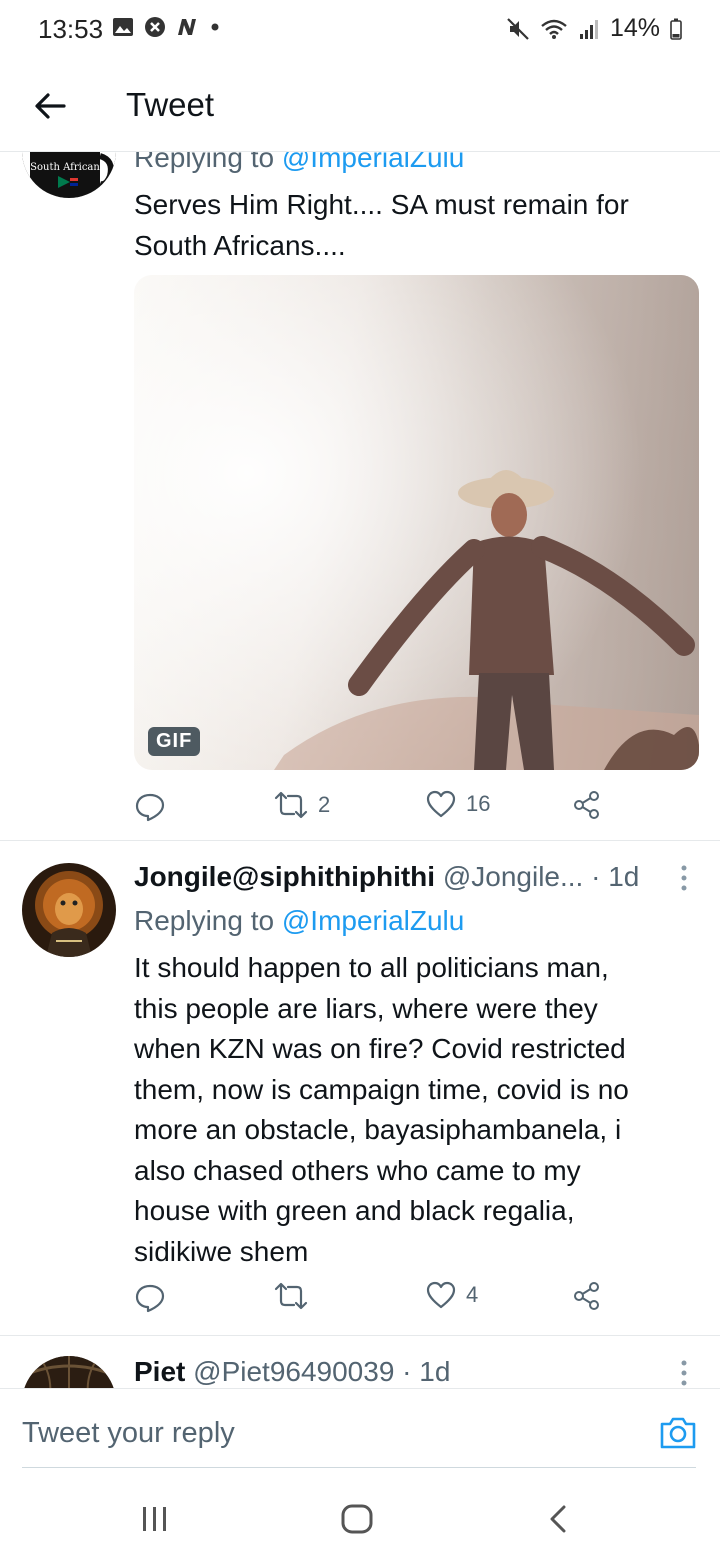 Image resolution: width=720 pixels, height=1560 pixels. I want to click on avatar: South African, so click(69, 175).